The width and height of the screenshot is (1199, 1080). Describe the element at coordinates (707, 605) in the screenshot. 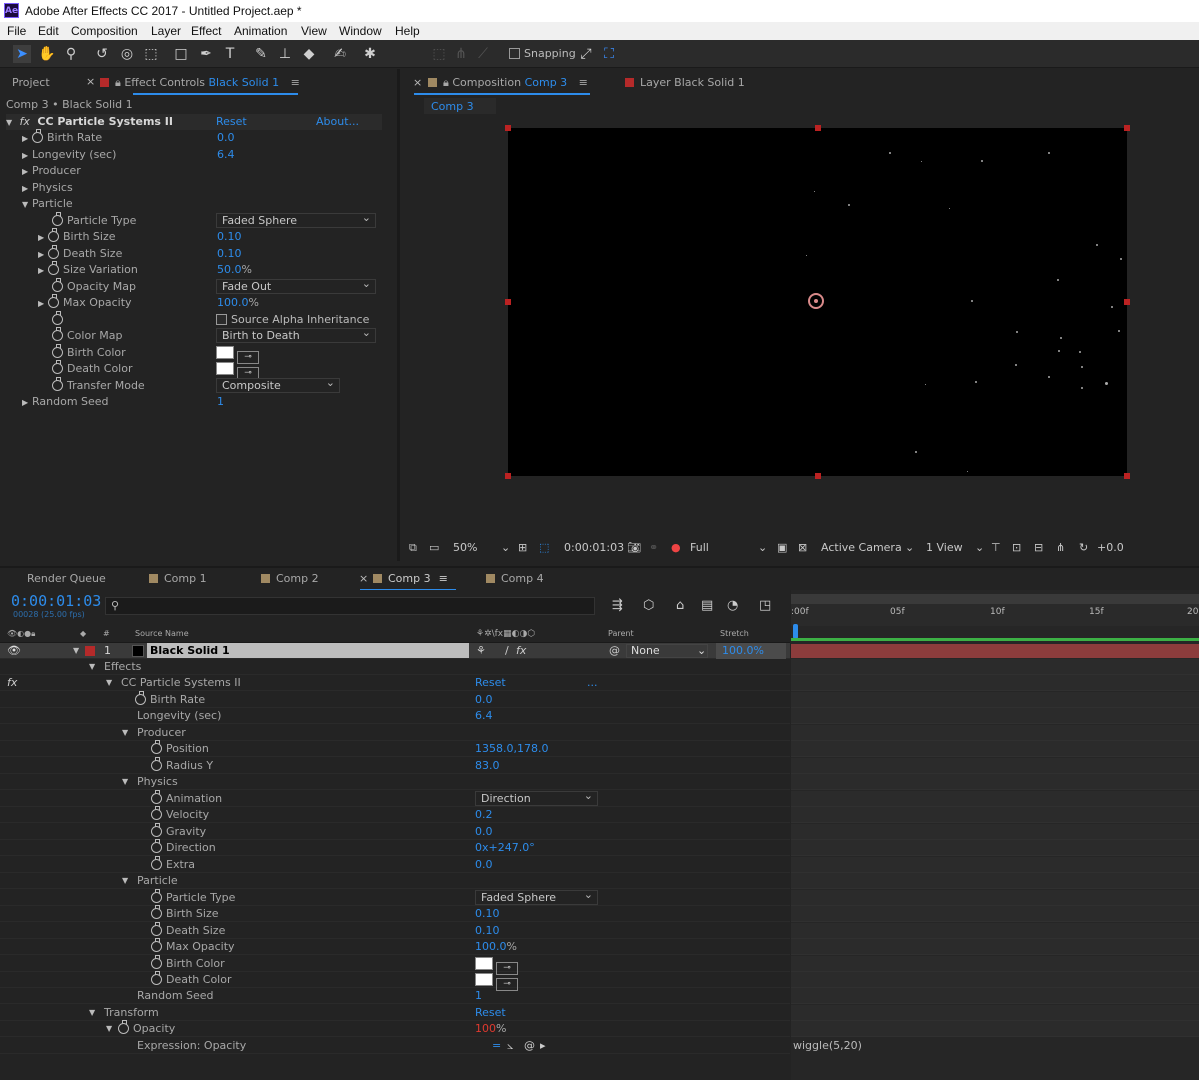

I see `frame-blending-icon: ▤` at that location.